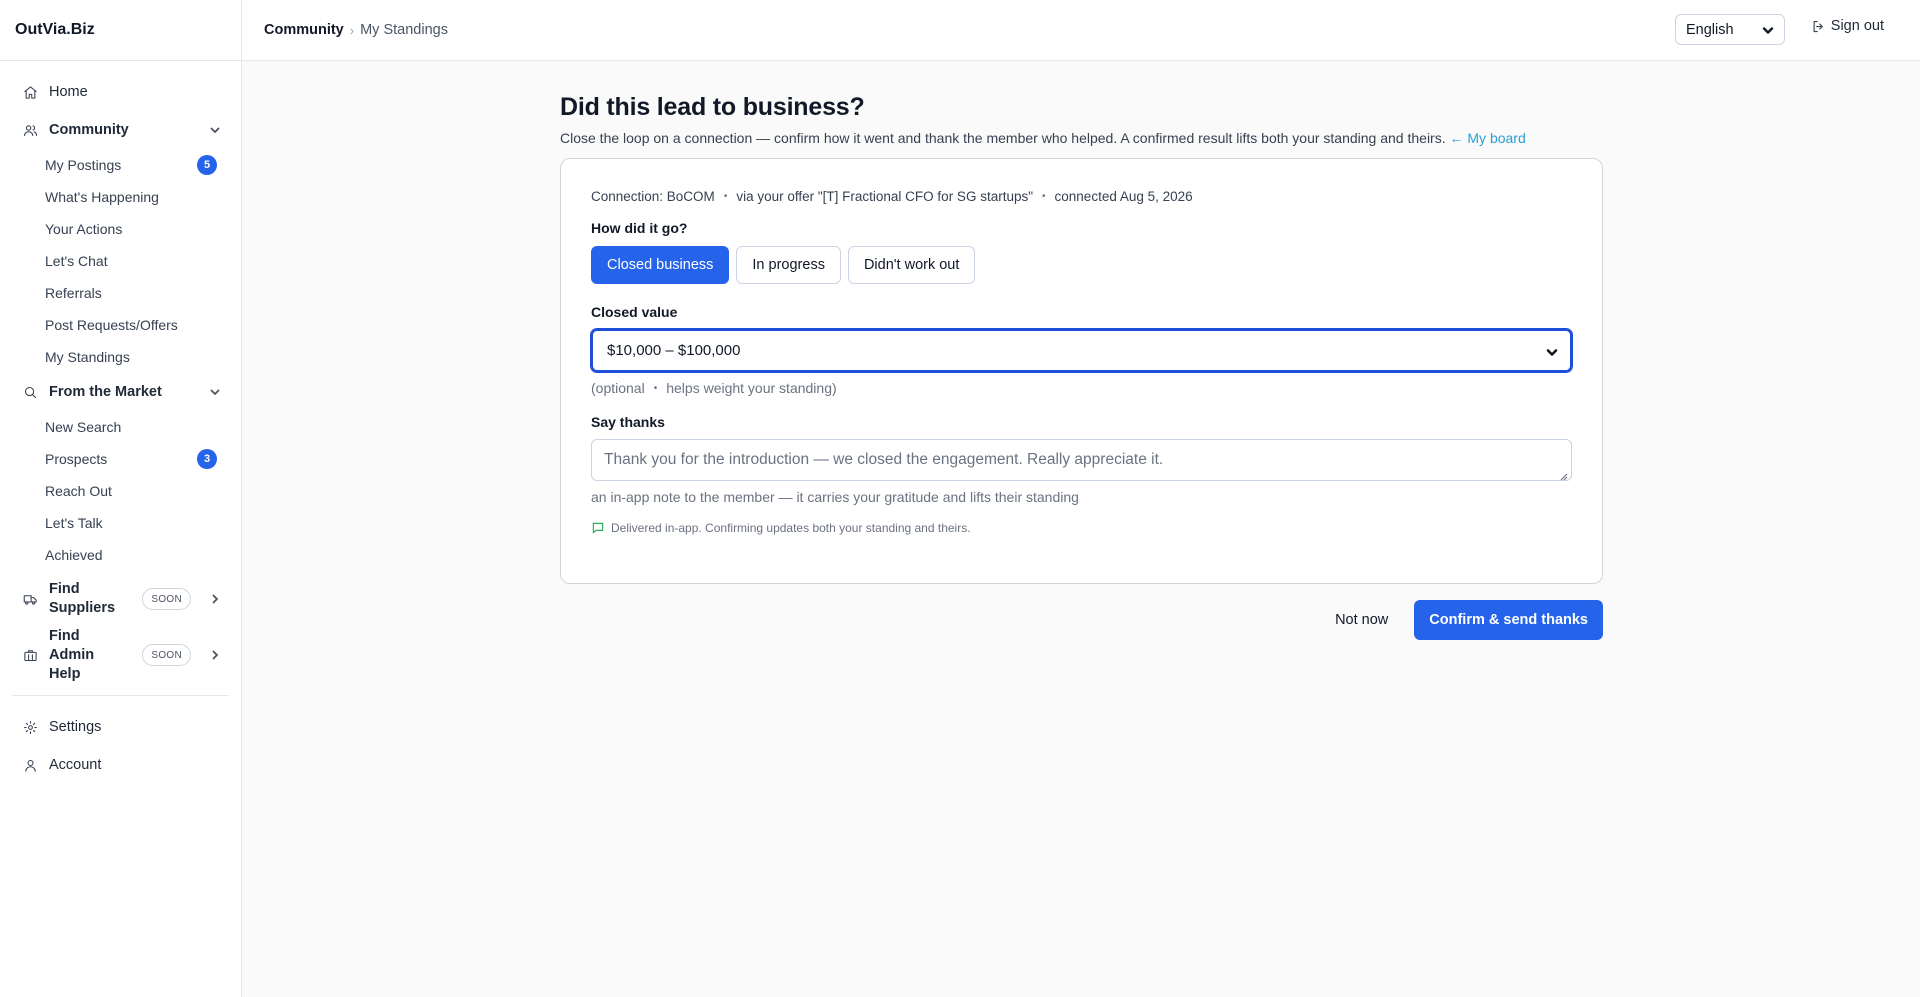  I want to click on hint-weight: helps weight your standing), so click(751, 388).